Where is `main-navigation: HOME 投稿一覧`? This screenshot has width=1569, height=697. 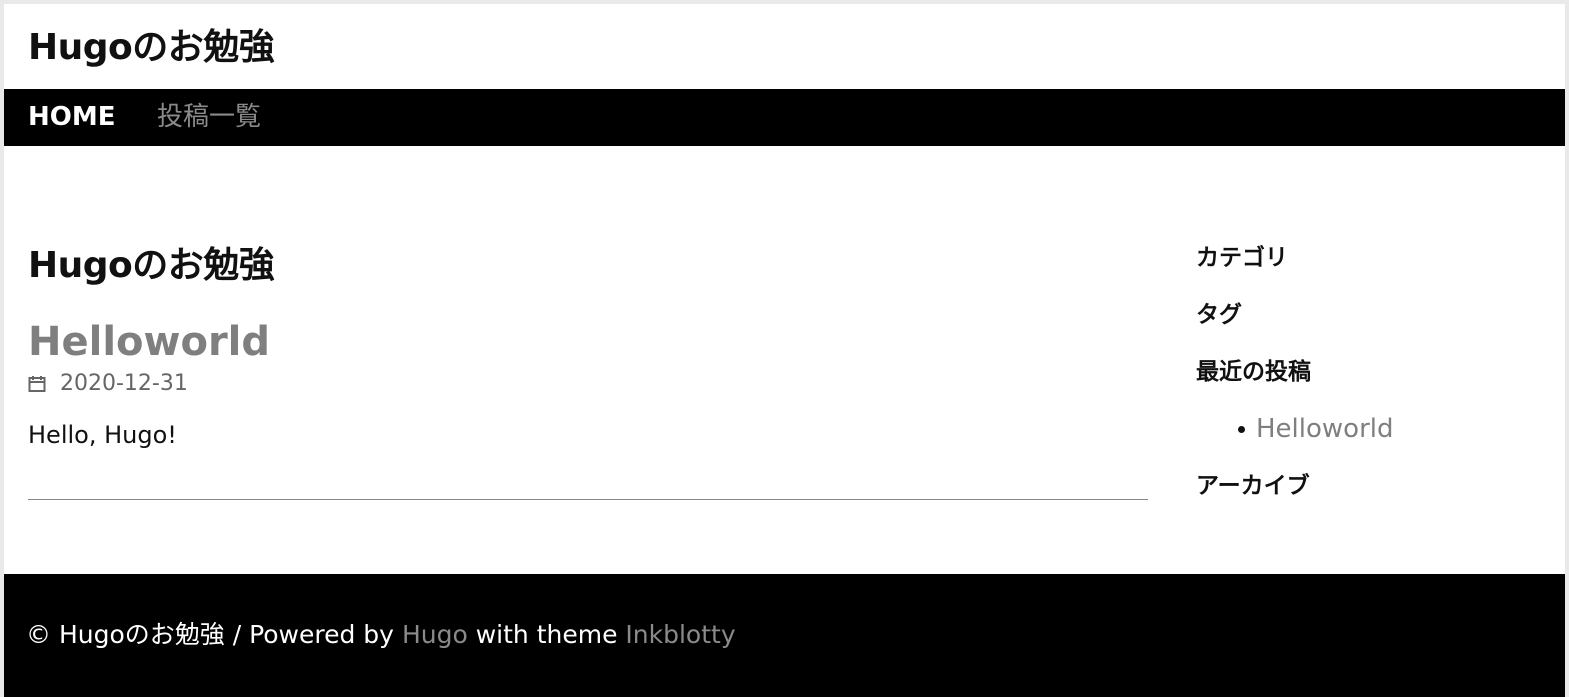 main-navigation: HOME 投稿一覧 is located at coordinates (784, 117).